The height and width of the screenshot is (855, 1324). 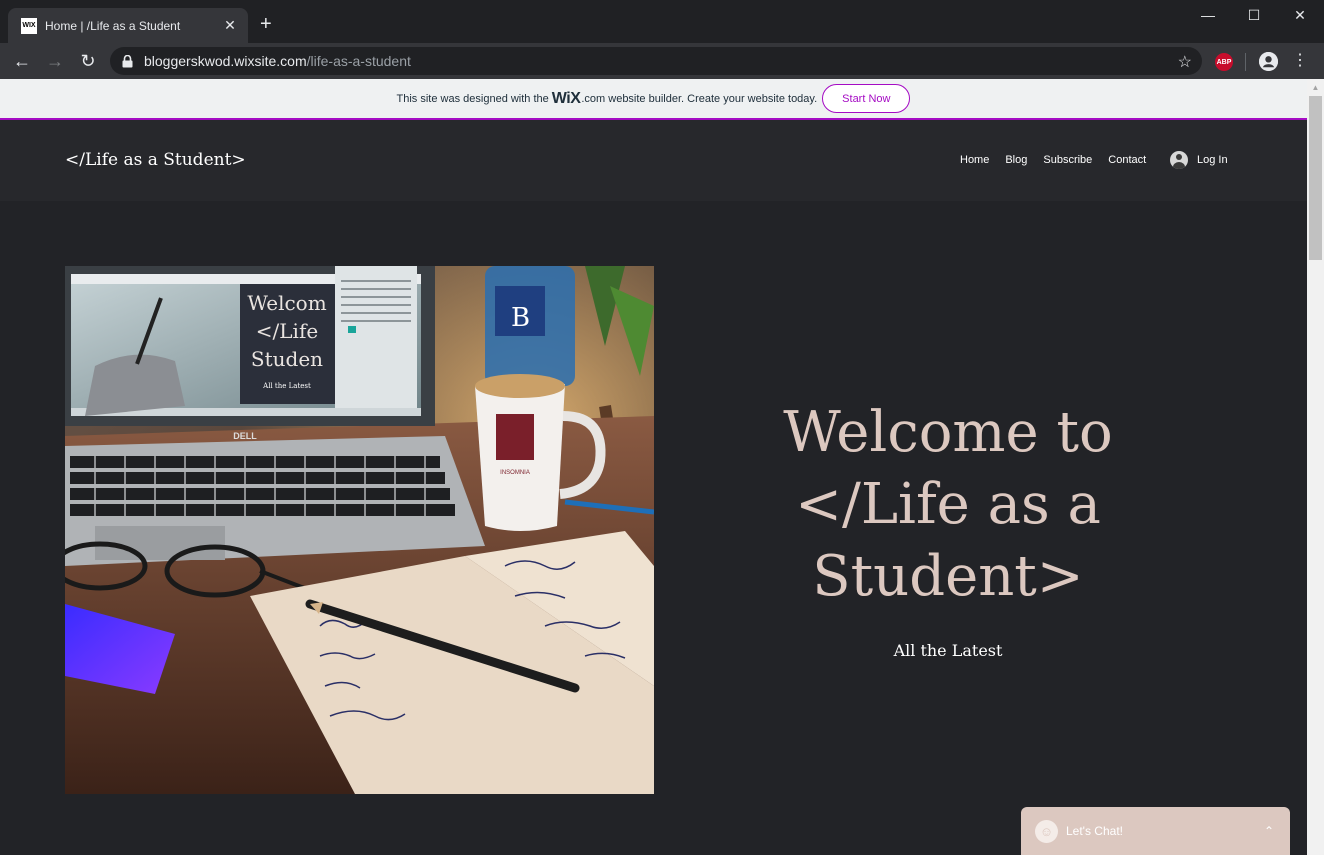 I want to click on forward-arrow-icon: →, so click(x=55, y=61).